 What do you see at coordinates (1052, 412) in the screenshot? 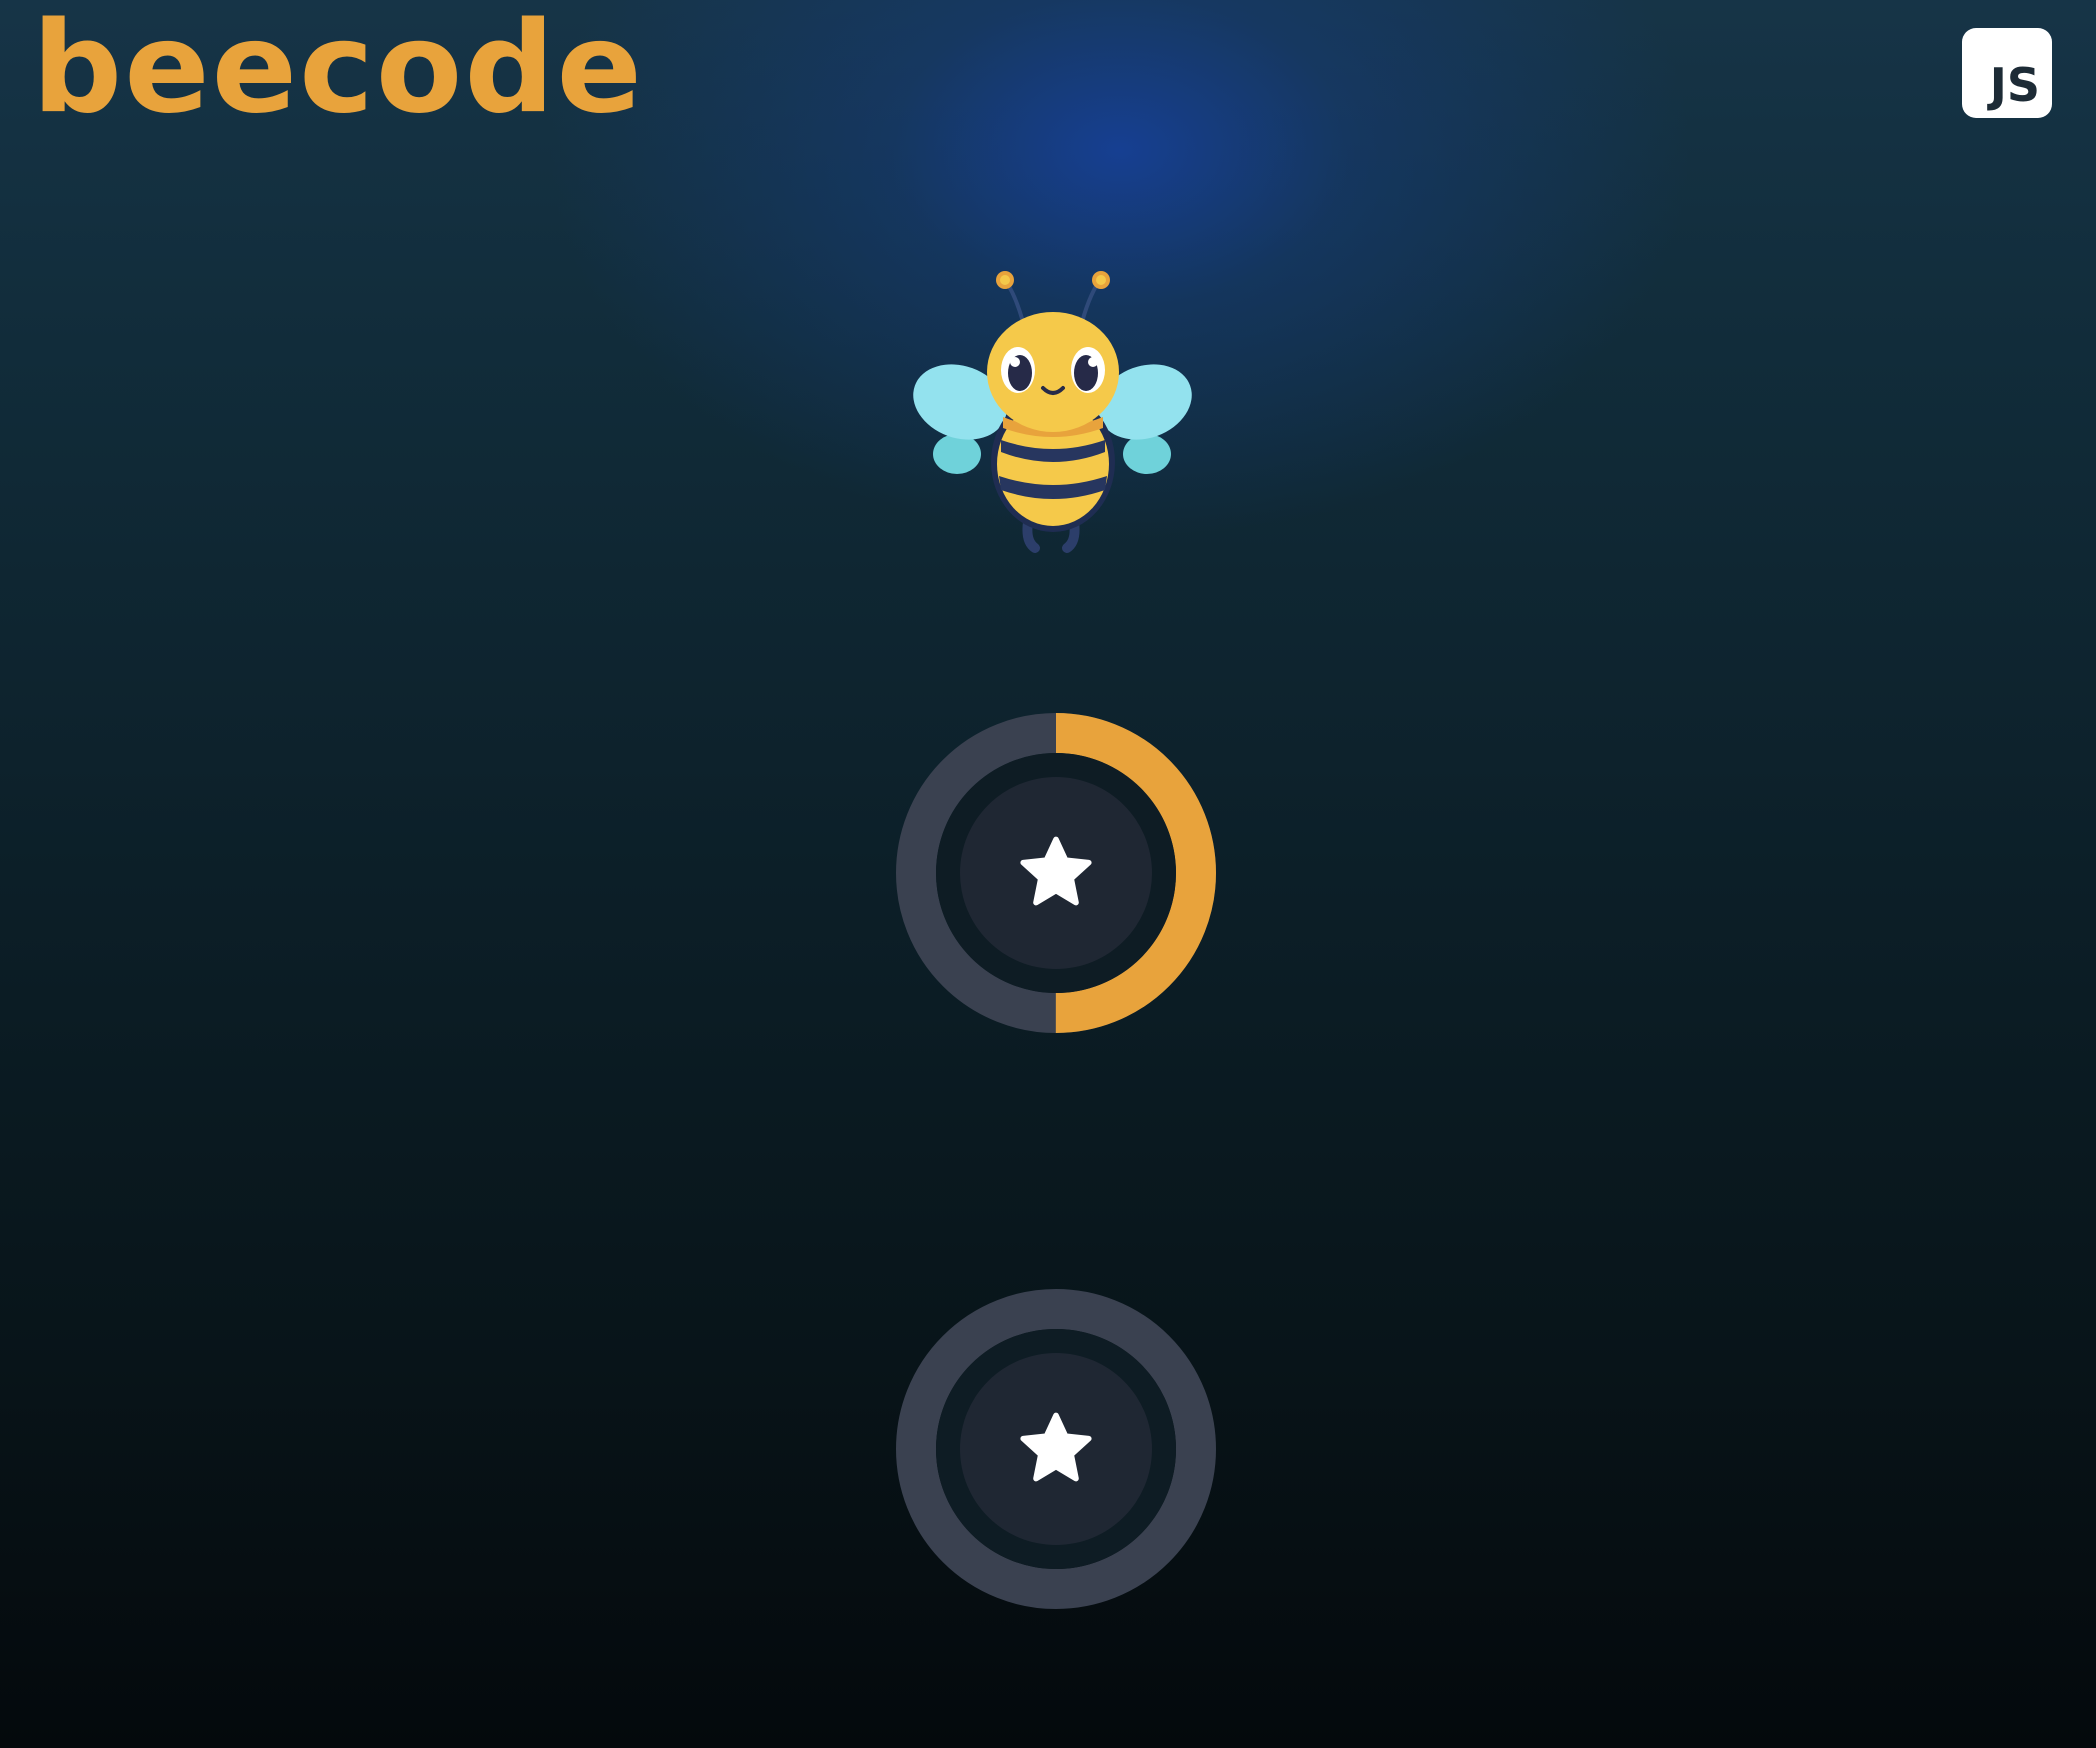
I see `bee-mascot-icon` at bounding box center [1052, 412].